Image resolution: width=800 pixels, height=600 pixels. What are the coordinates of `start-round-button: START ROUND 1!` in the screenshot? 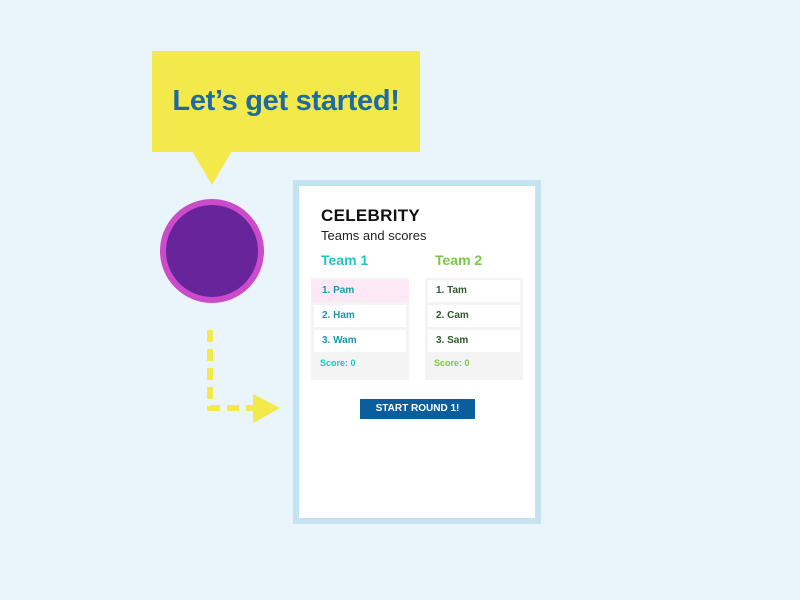 It's located at (417, 409).